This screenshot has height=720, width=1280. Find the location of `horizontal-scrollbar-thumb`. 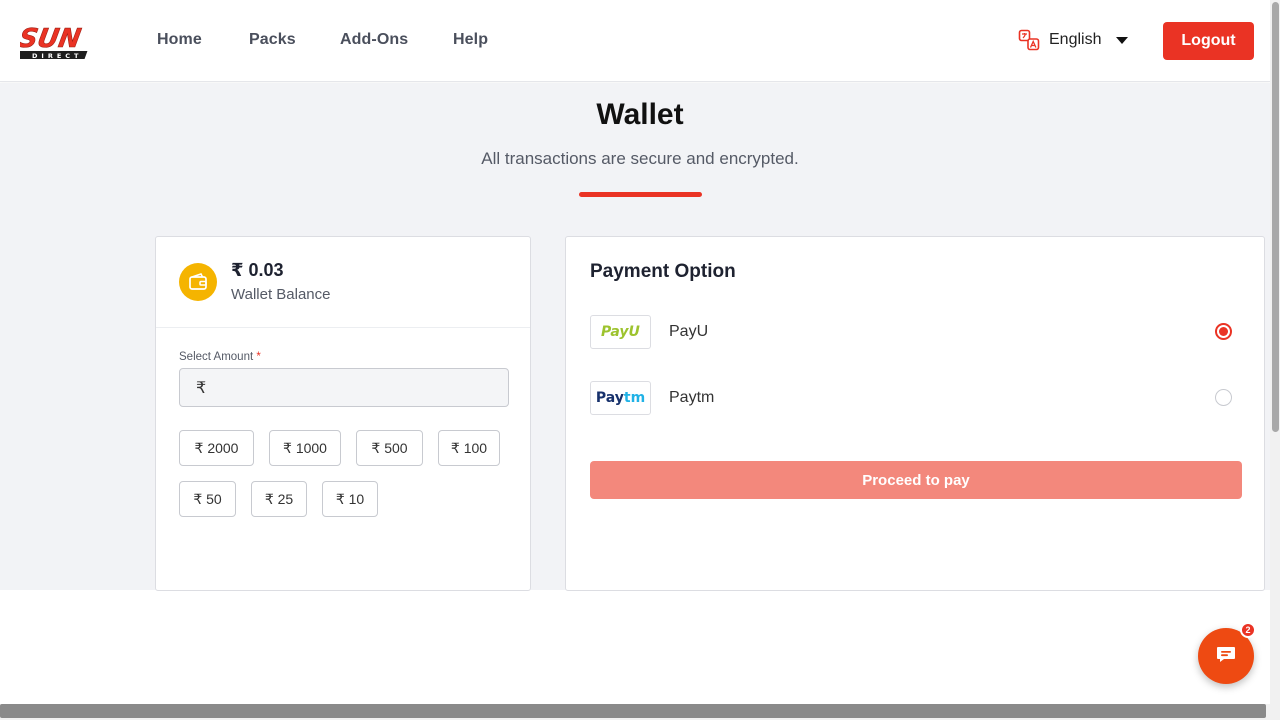

horizontal-scrollbar-thumb is located at coordinates (633, 711).